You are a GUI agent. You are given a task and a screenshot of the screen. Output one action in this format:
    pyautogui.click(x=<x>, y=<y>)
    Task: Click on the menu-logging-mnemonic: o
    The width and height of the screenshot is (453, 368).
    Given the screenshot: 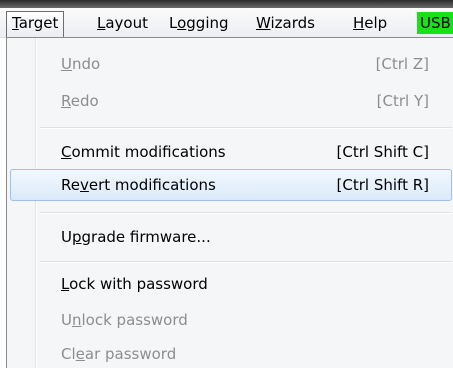 What is the action you would take?
    pyautogui.click(x=182, y=23)
    